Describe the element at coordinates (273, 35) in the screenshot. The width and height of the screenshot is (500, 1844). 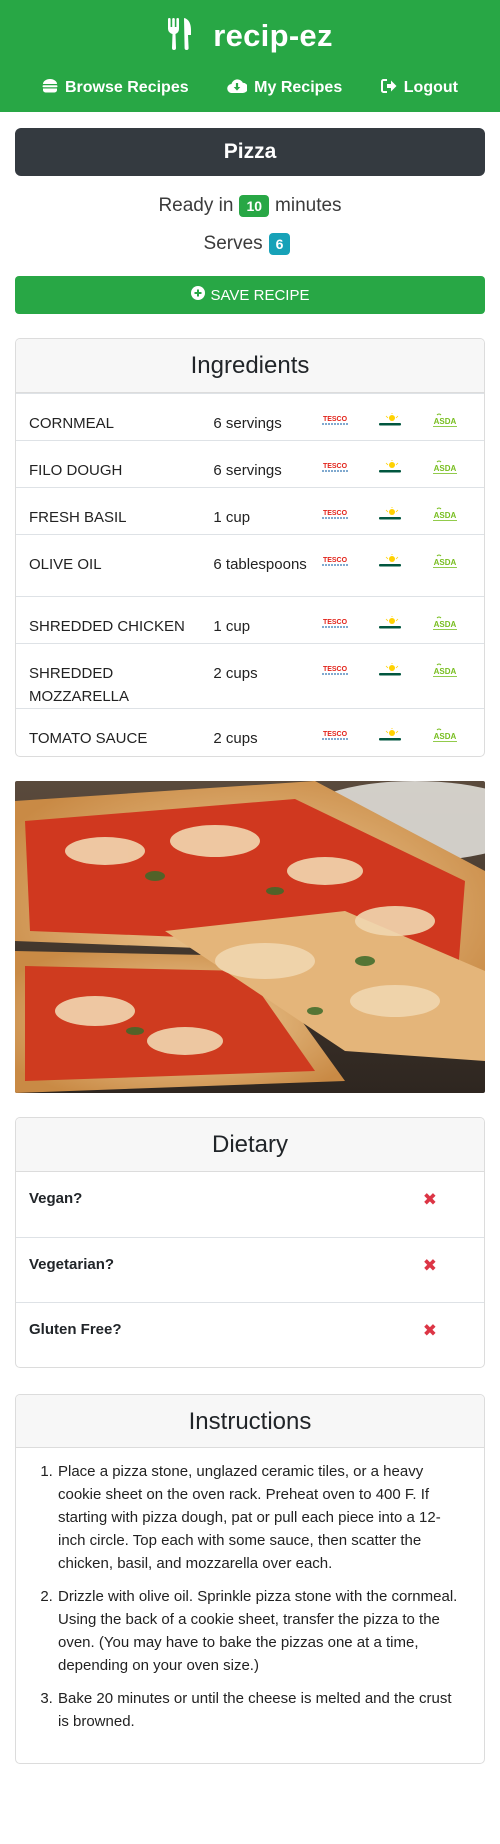
I see `brand-name: recip-ez` at that location.